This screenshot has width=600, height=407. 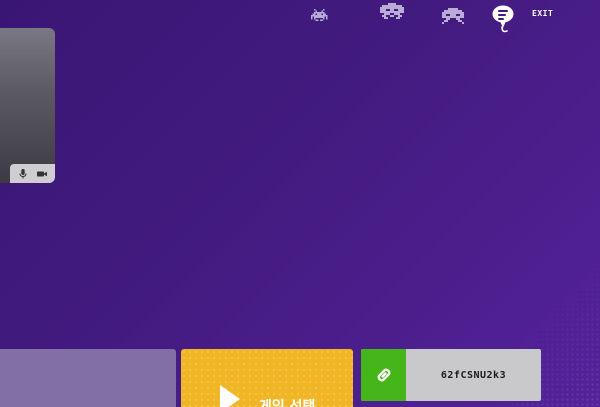 I want to click on chat-bubble-icon, so click(x=503, y=19).